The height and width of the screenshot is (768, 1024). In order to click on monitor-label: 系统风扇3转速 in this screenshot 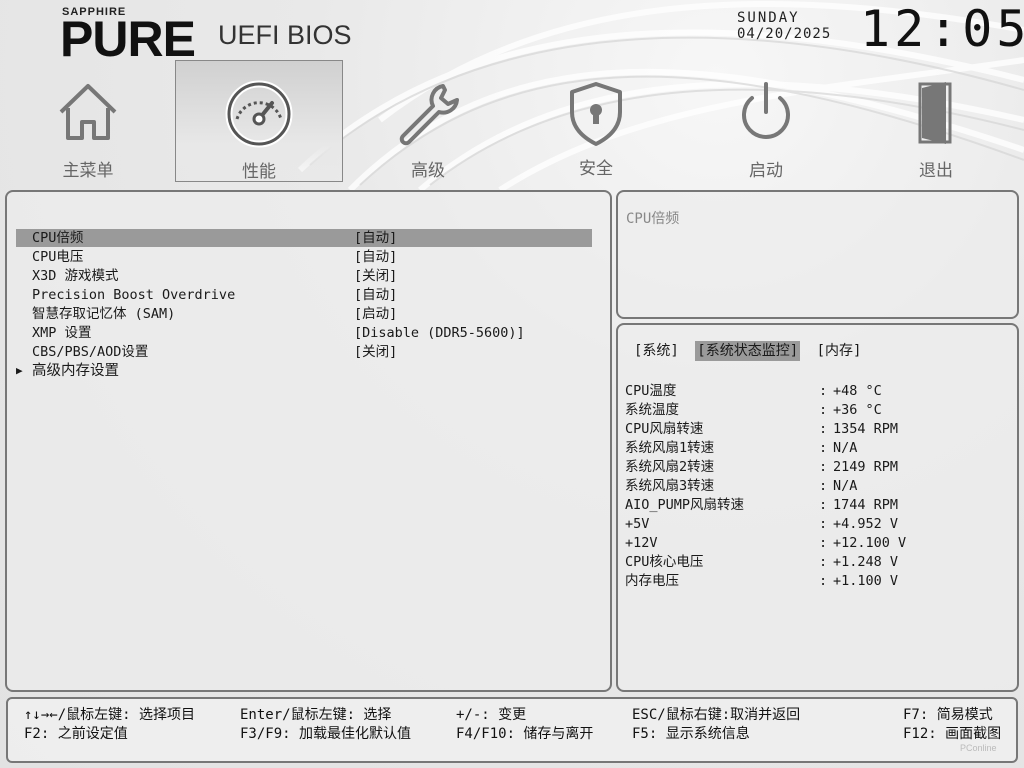, I will do `click(670, 486)`.